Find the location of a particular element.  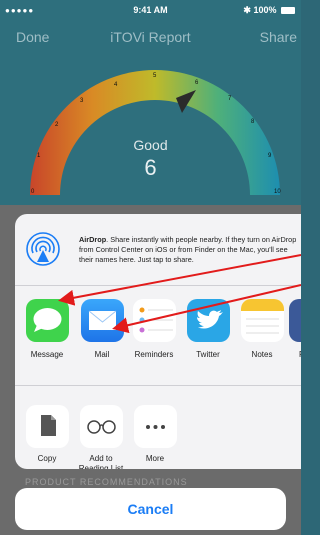

reading-list-icon is located at coordinates (101, 426).